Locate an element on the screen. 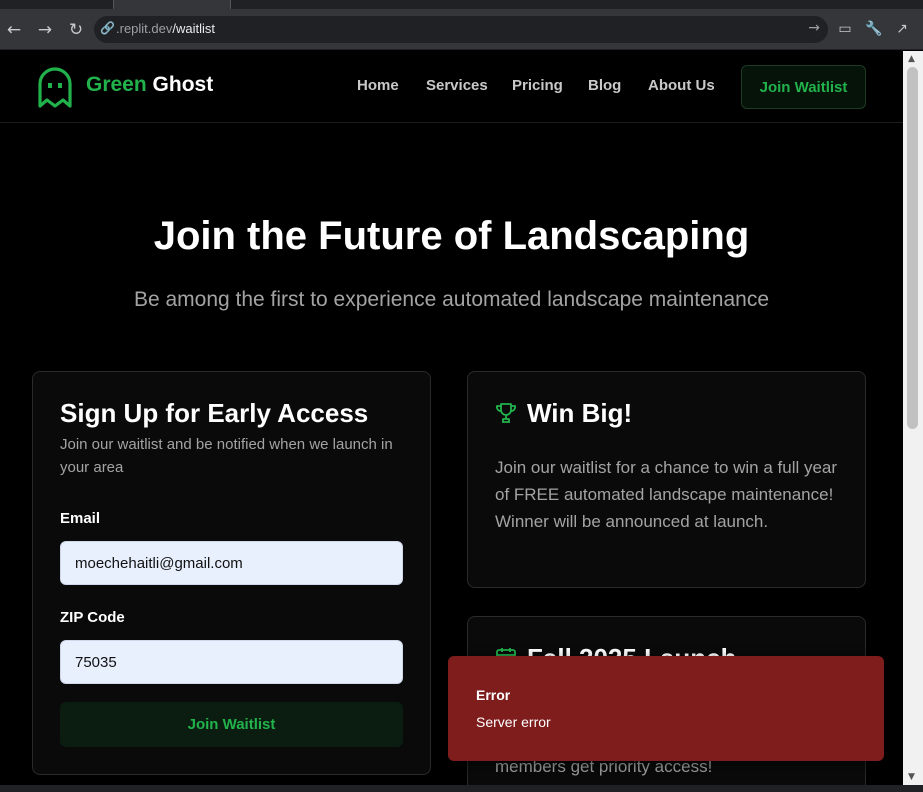  forward-icon: → is located at coordinates (45, 29).